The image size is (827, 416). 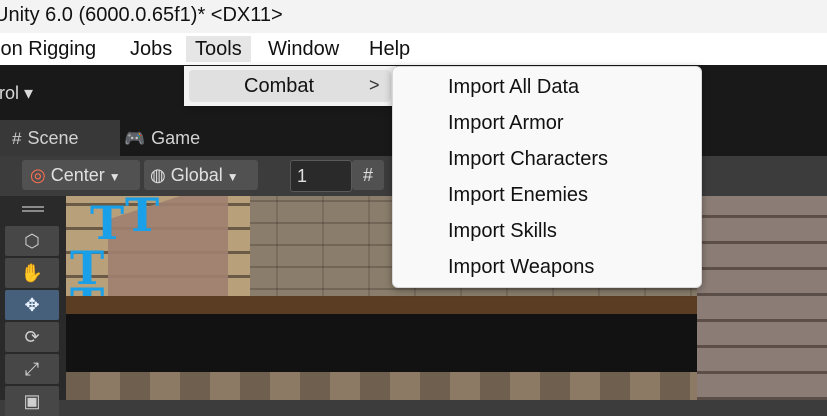 I want to click on tab-scene: # Scene, so click(x=60, y=138).